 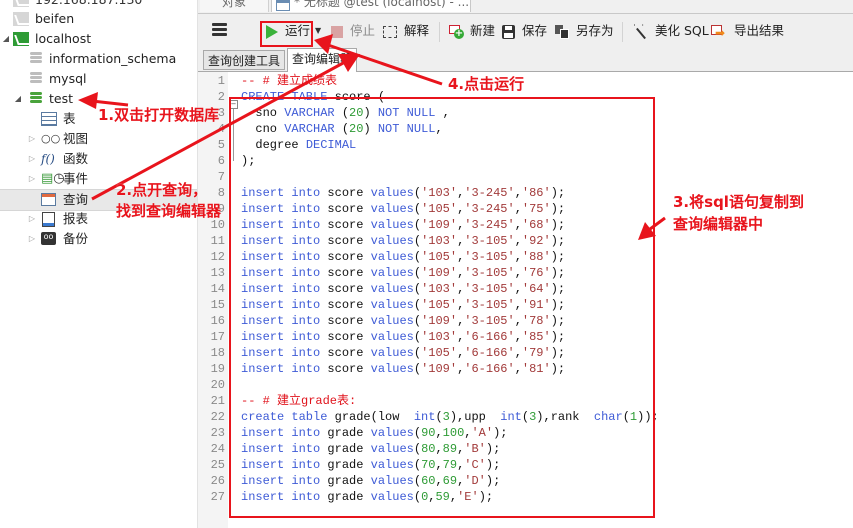 I want to click on run-highlight-box, so click(x=286, y=34).